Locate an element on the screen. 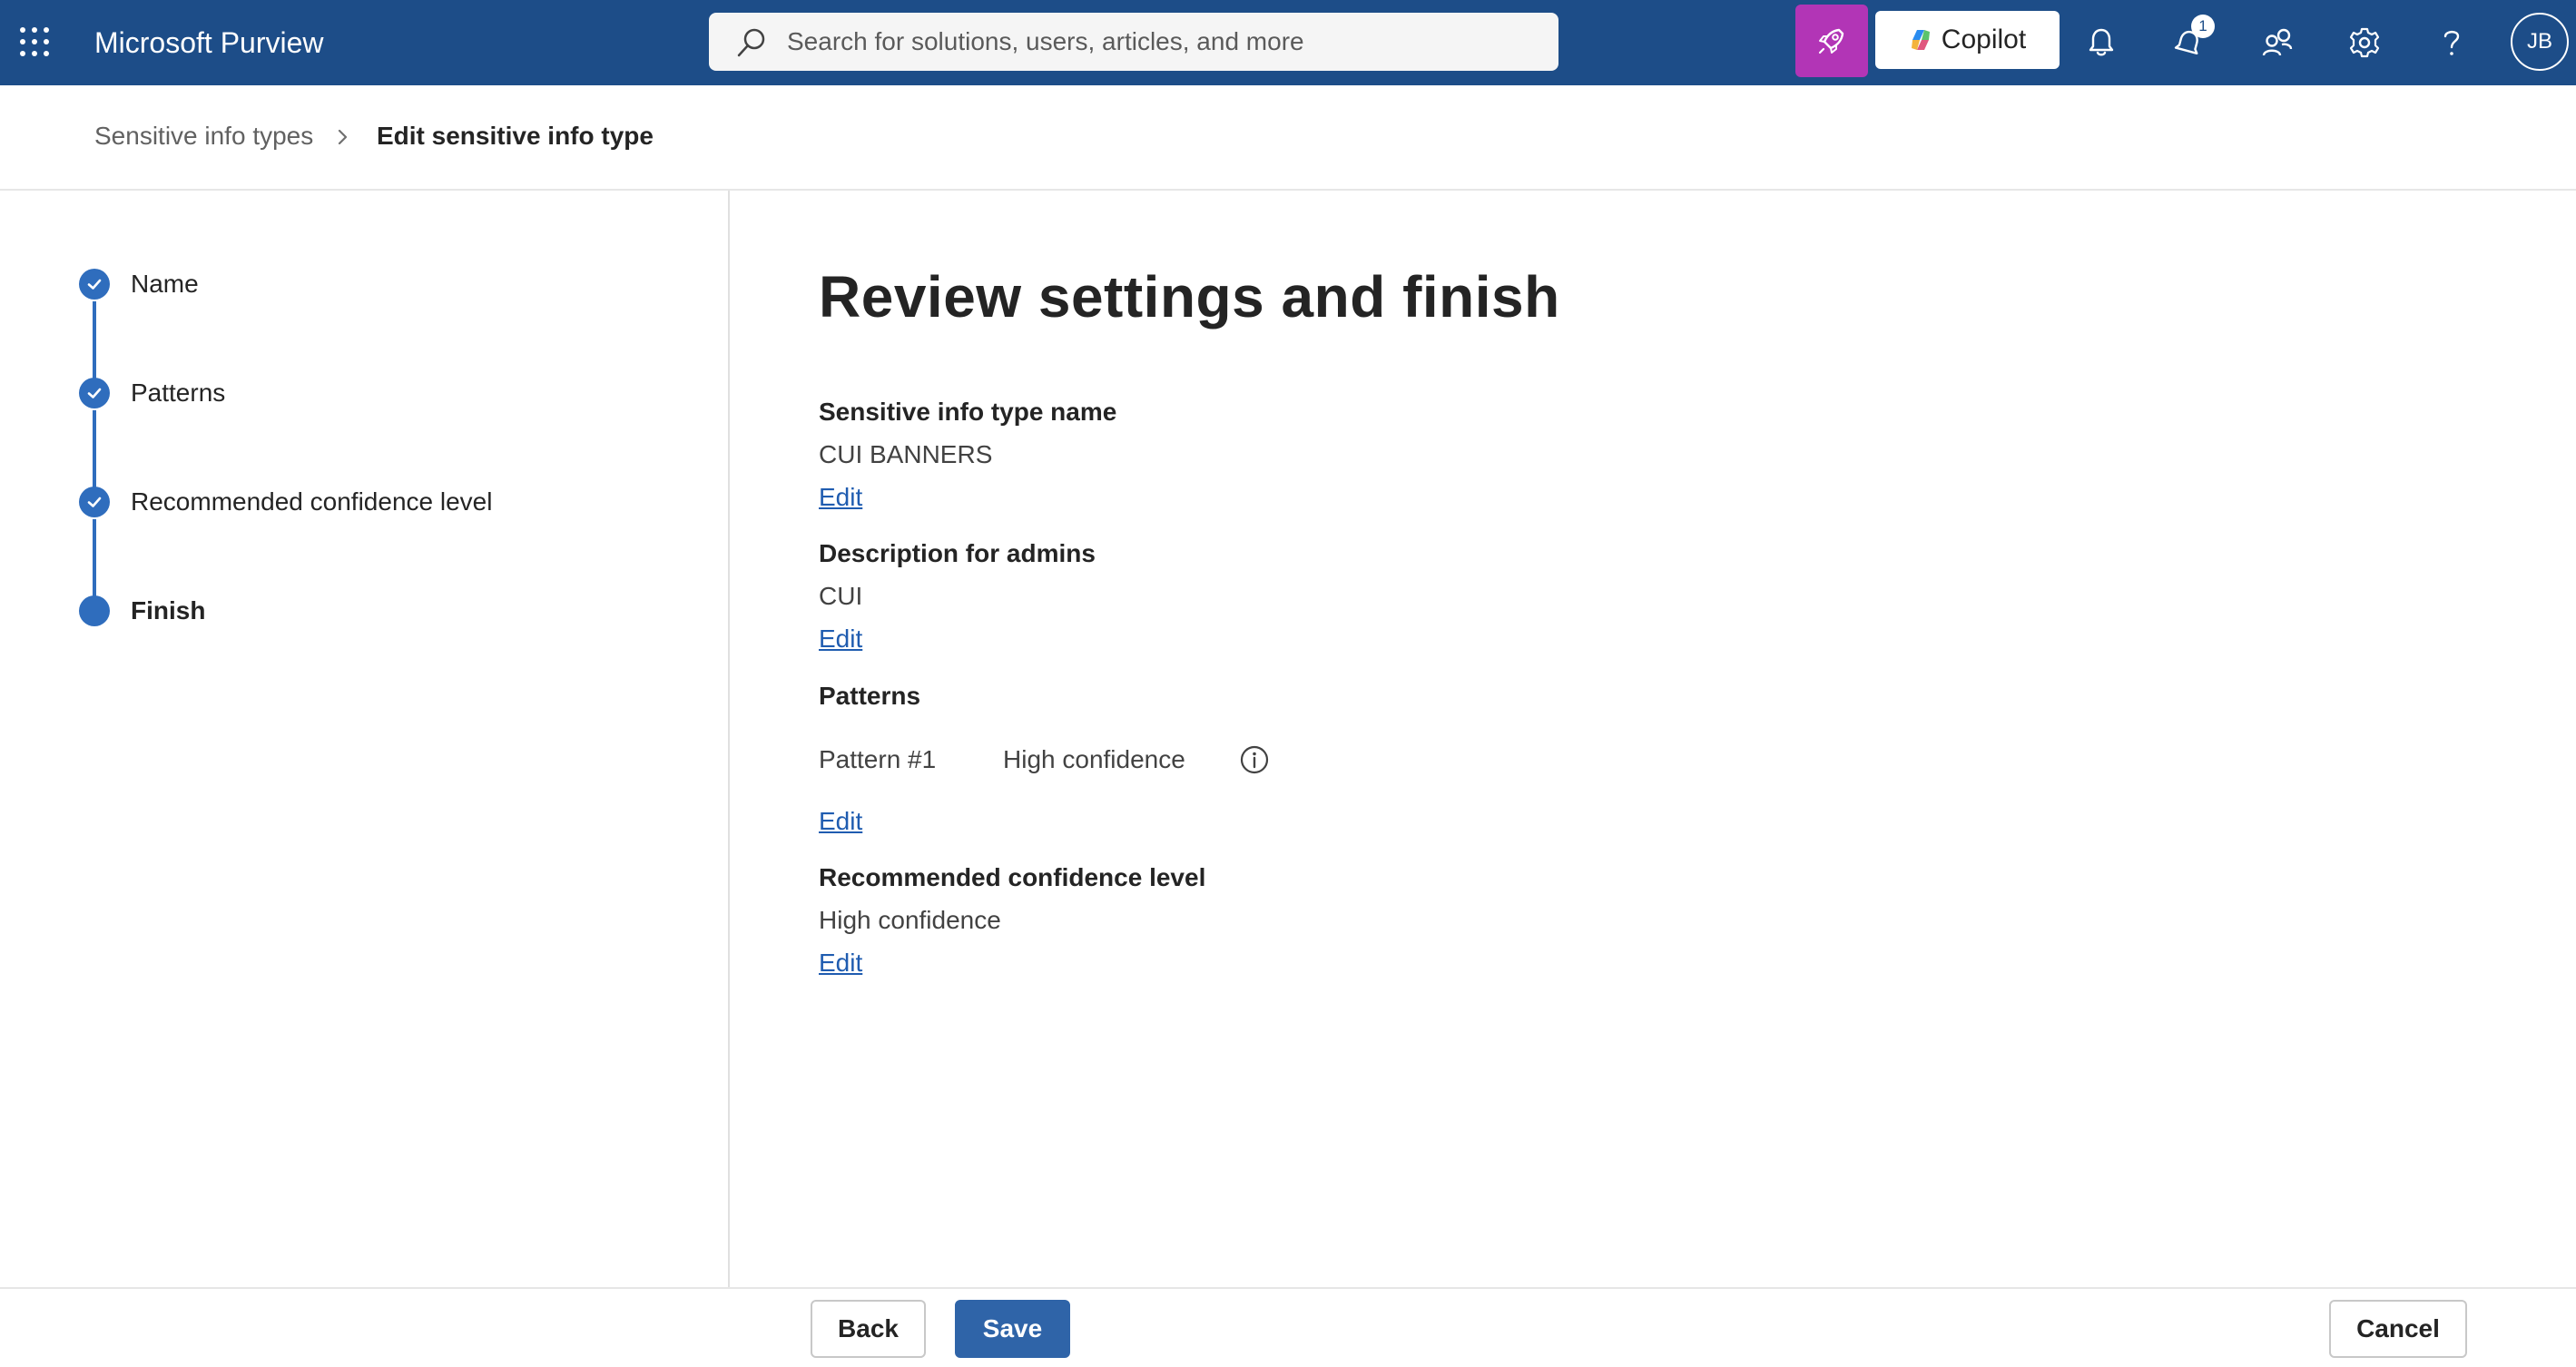 This screenshot has width=2576, height=1367. community-button is located at coordinates (2277, 42).